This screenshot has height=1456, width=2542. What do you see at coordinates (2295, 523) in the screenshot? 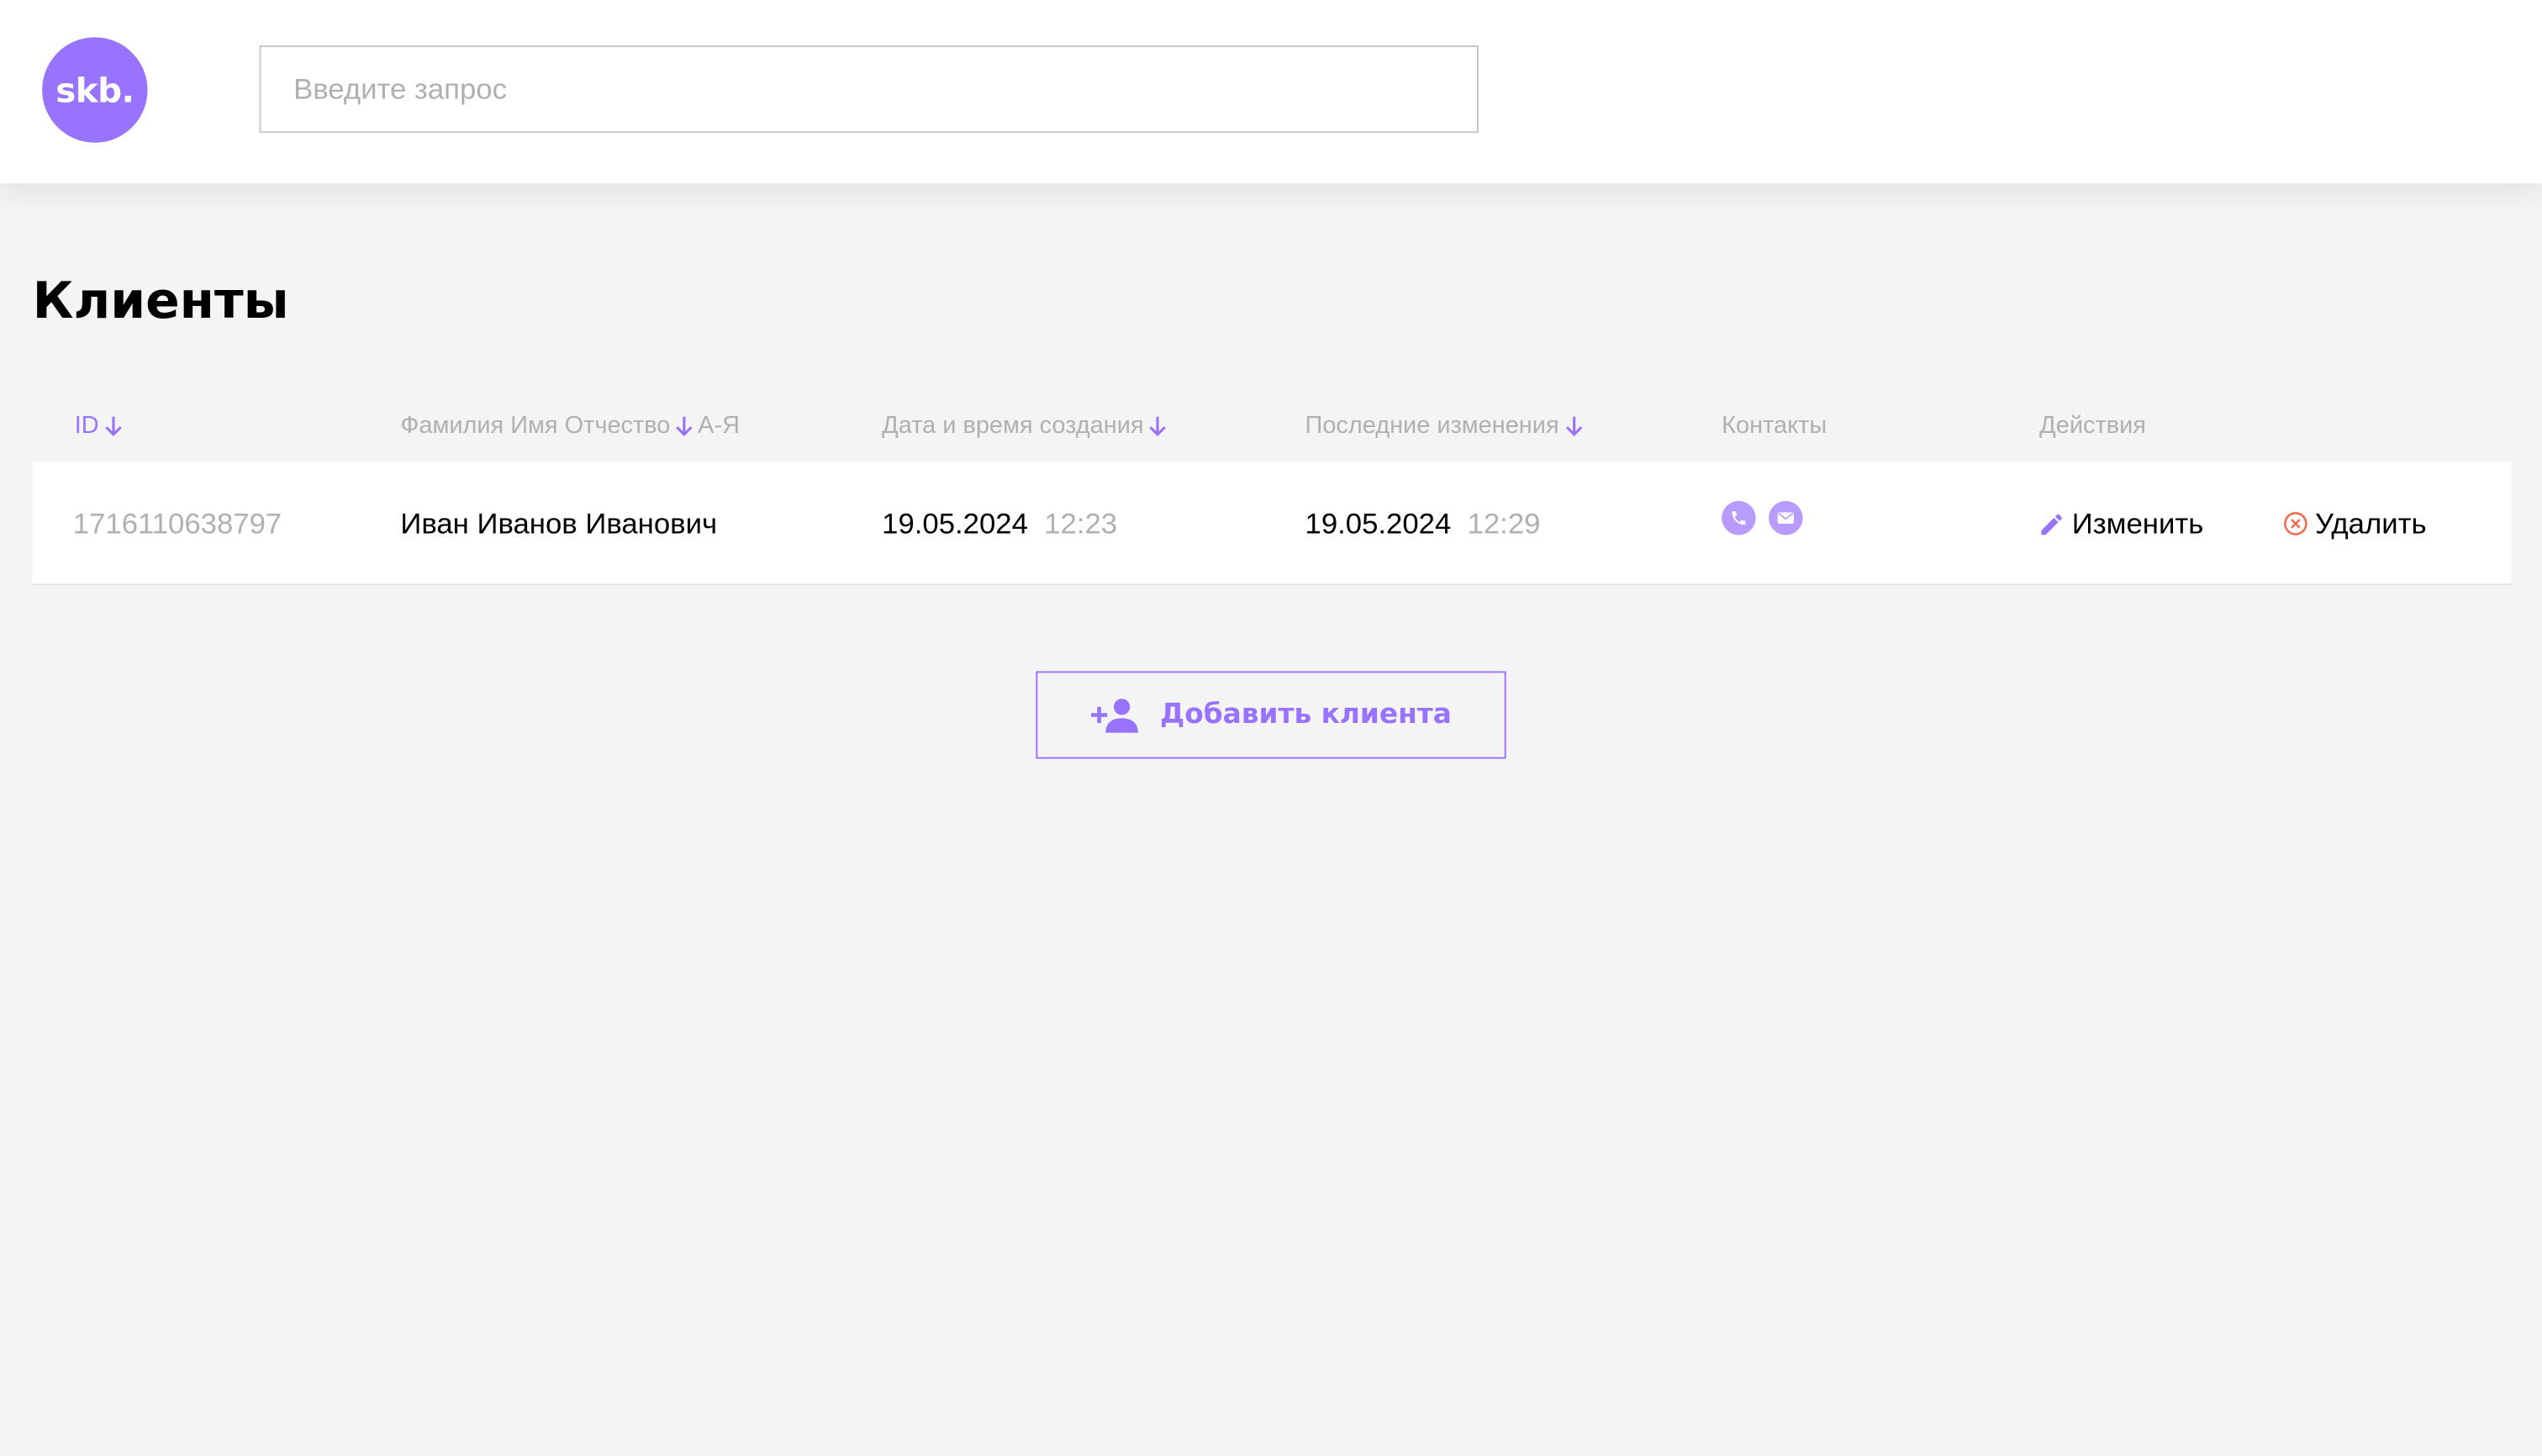
I see `delete-circle-icon` at bounding box center [2295, 523].